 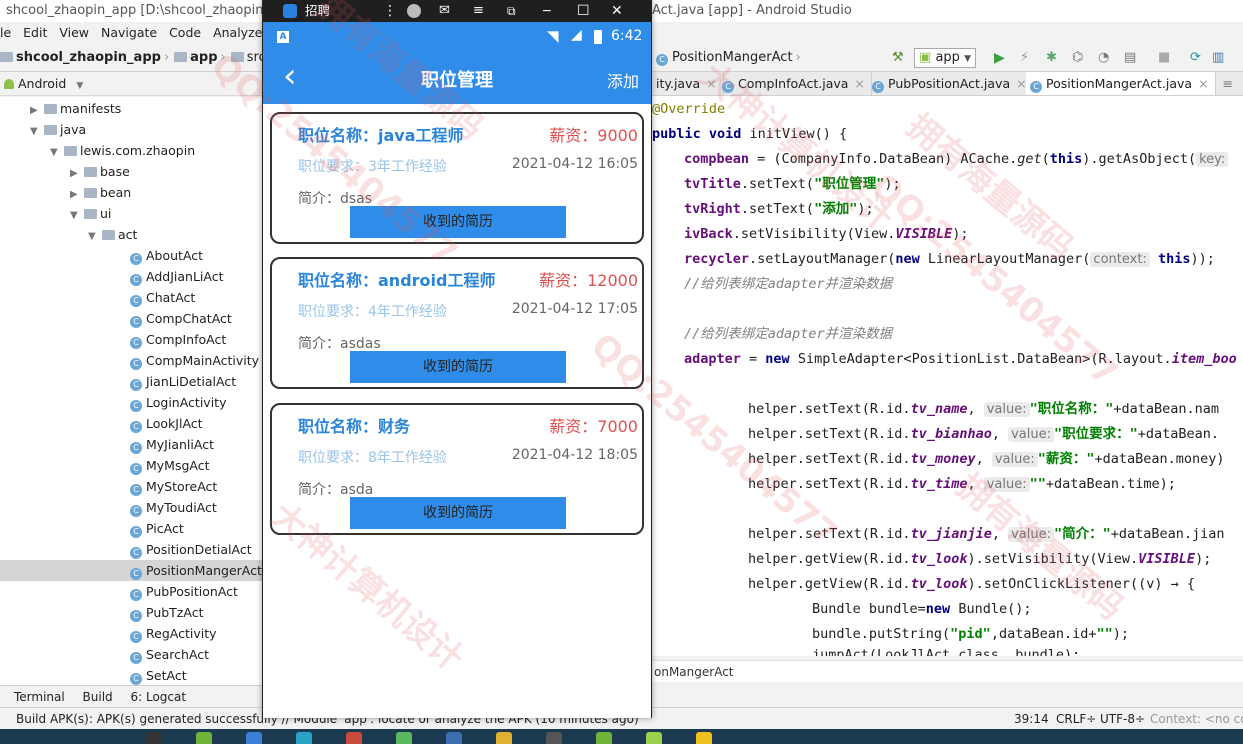 I want to click on tree-item-base: ▶ base, so click(x=131, y=171).